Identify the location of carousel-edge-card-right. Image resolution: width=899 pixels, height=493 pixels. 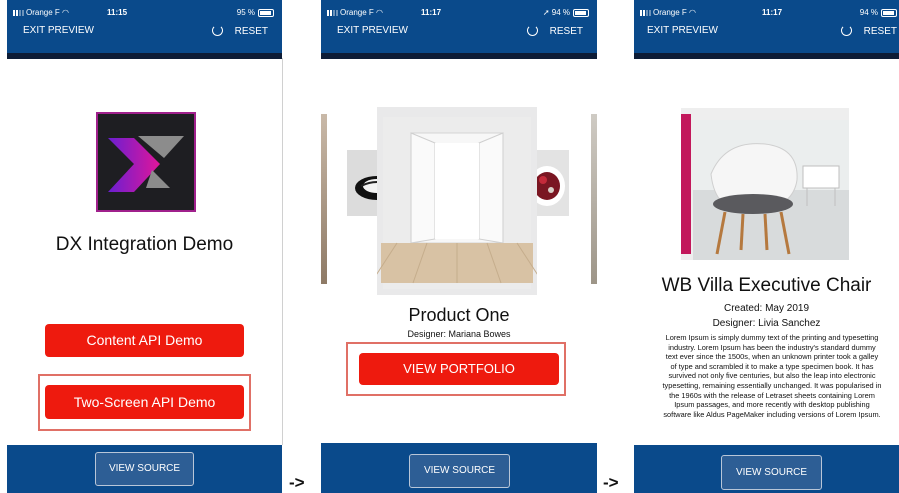
(594, 199).